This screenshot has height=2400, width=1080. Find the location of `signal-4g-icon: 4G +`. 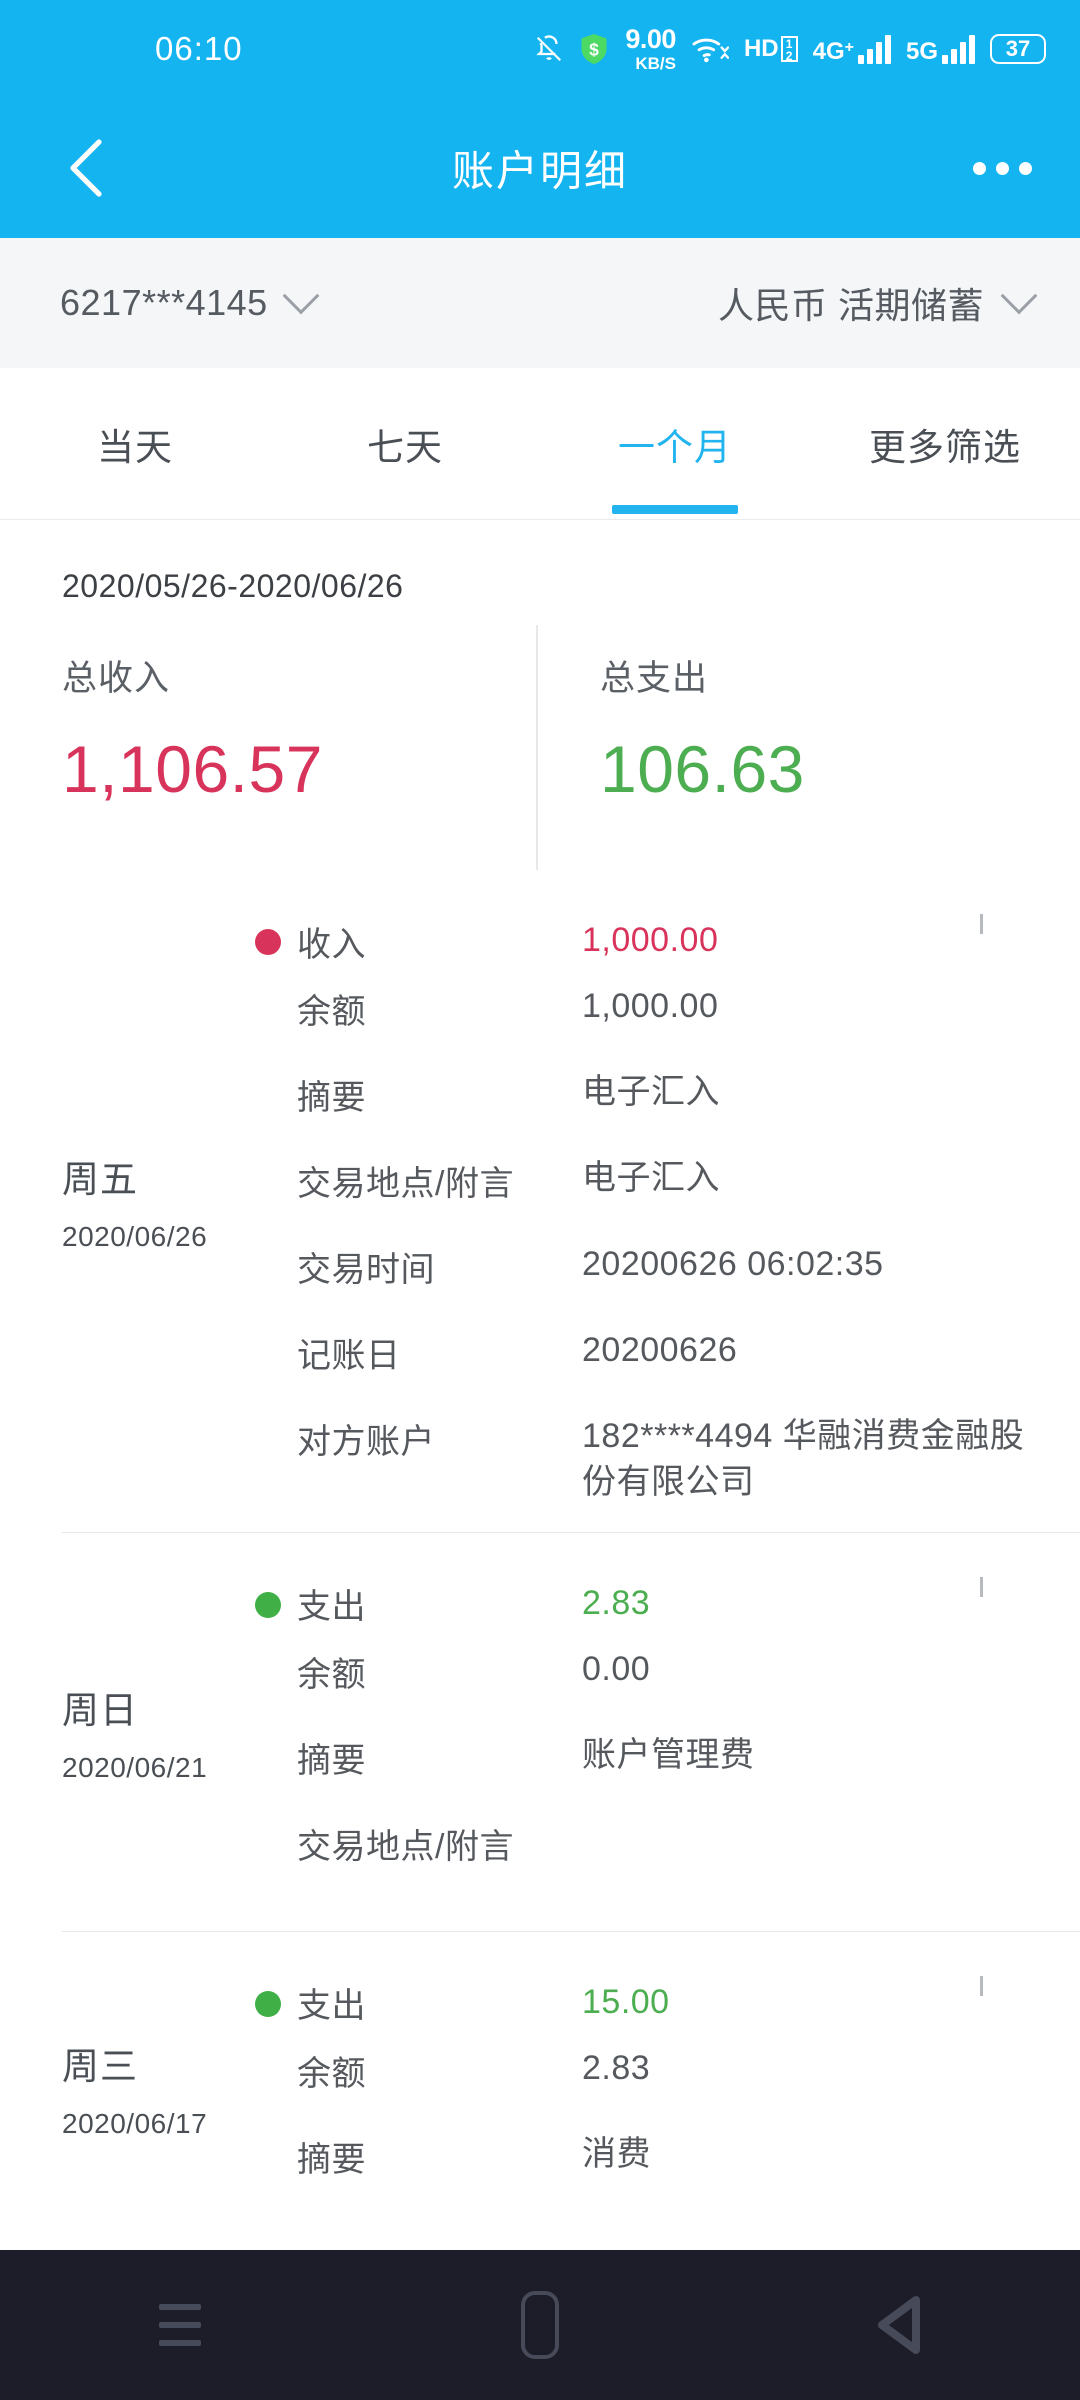

signal-4g-icon: 4G + is located at coordinates (852, 49).